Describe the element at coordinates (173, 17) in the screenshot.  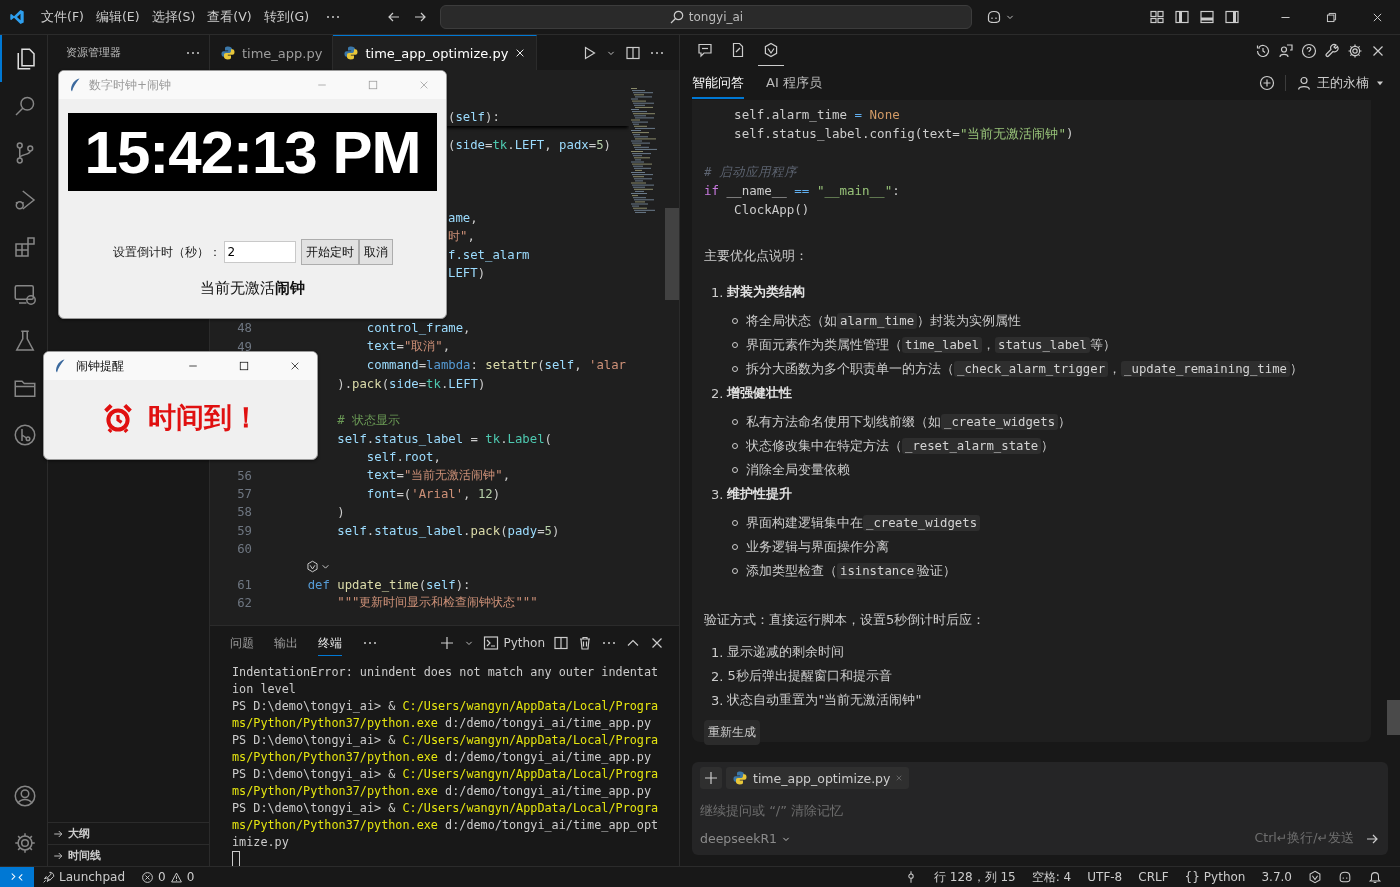
I see `menu-item: 选择(S)` at that location.